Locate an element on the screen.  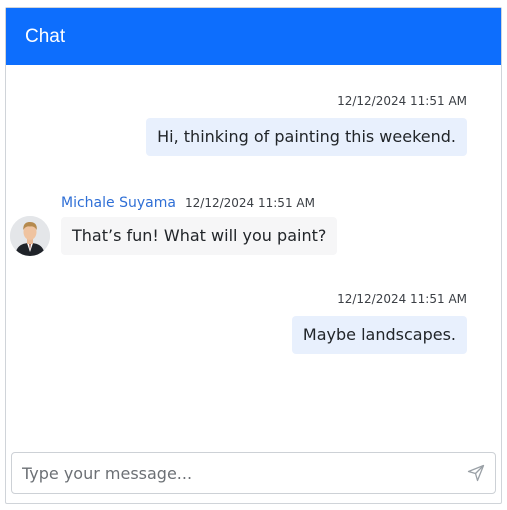
message-input is located at coordinates (232, 473).